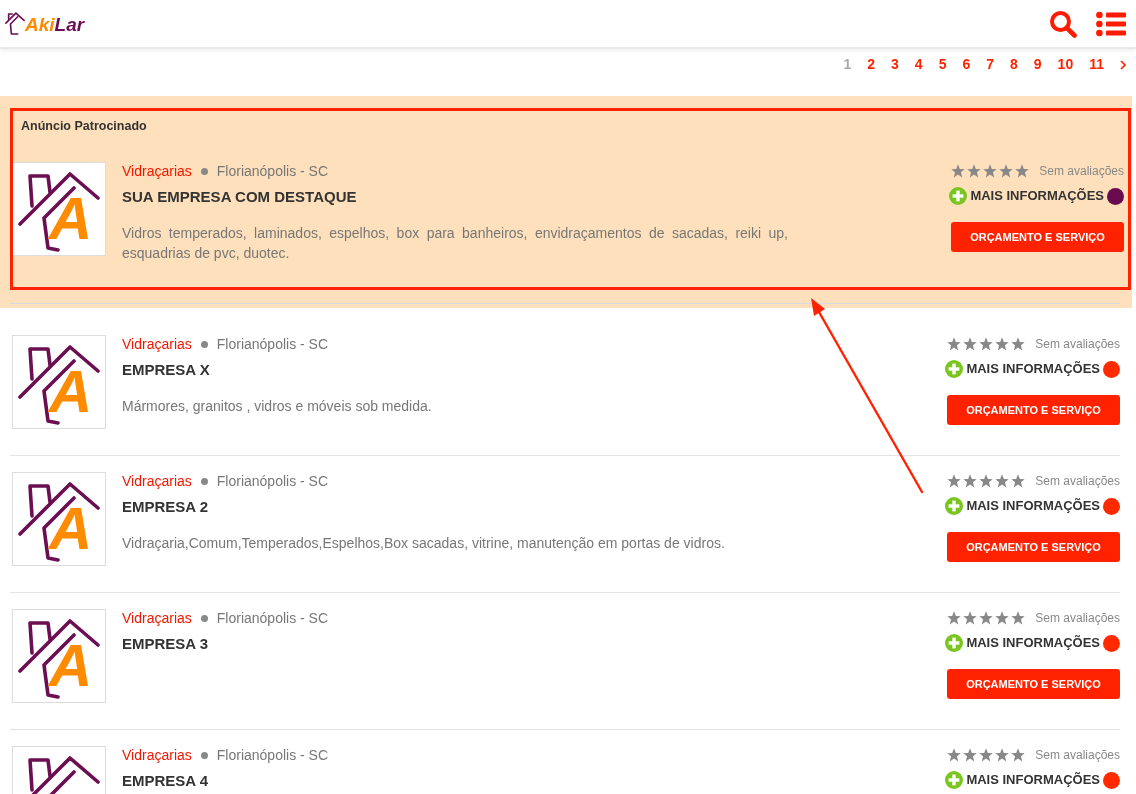 The image size is (1136, 794). Describe the element at coordinates (1123, 64) in the screenshot. I see `chevron-right-icon` at that location.